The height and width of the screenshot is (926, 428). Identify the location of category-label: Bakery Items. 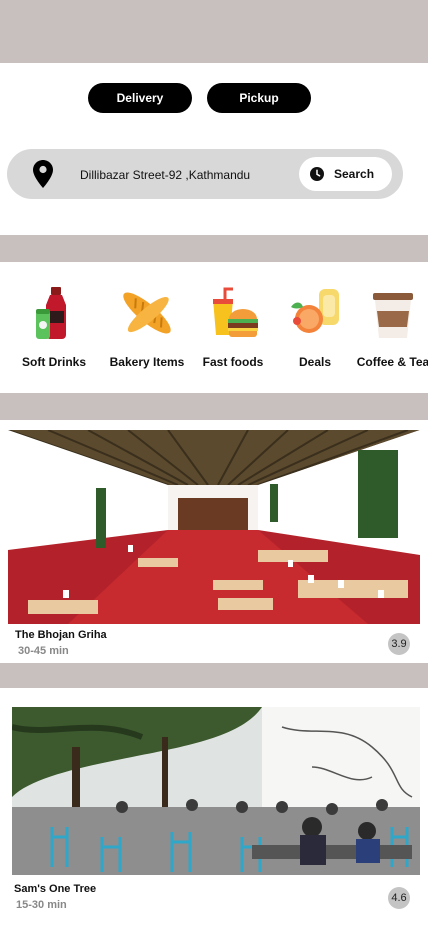
(147, 362).